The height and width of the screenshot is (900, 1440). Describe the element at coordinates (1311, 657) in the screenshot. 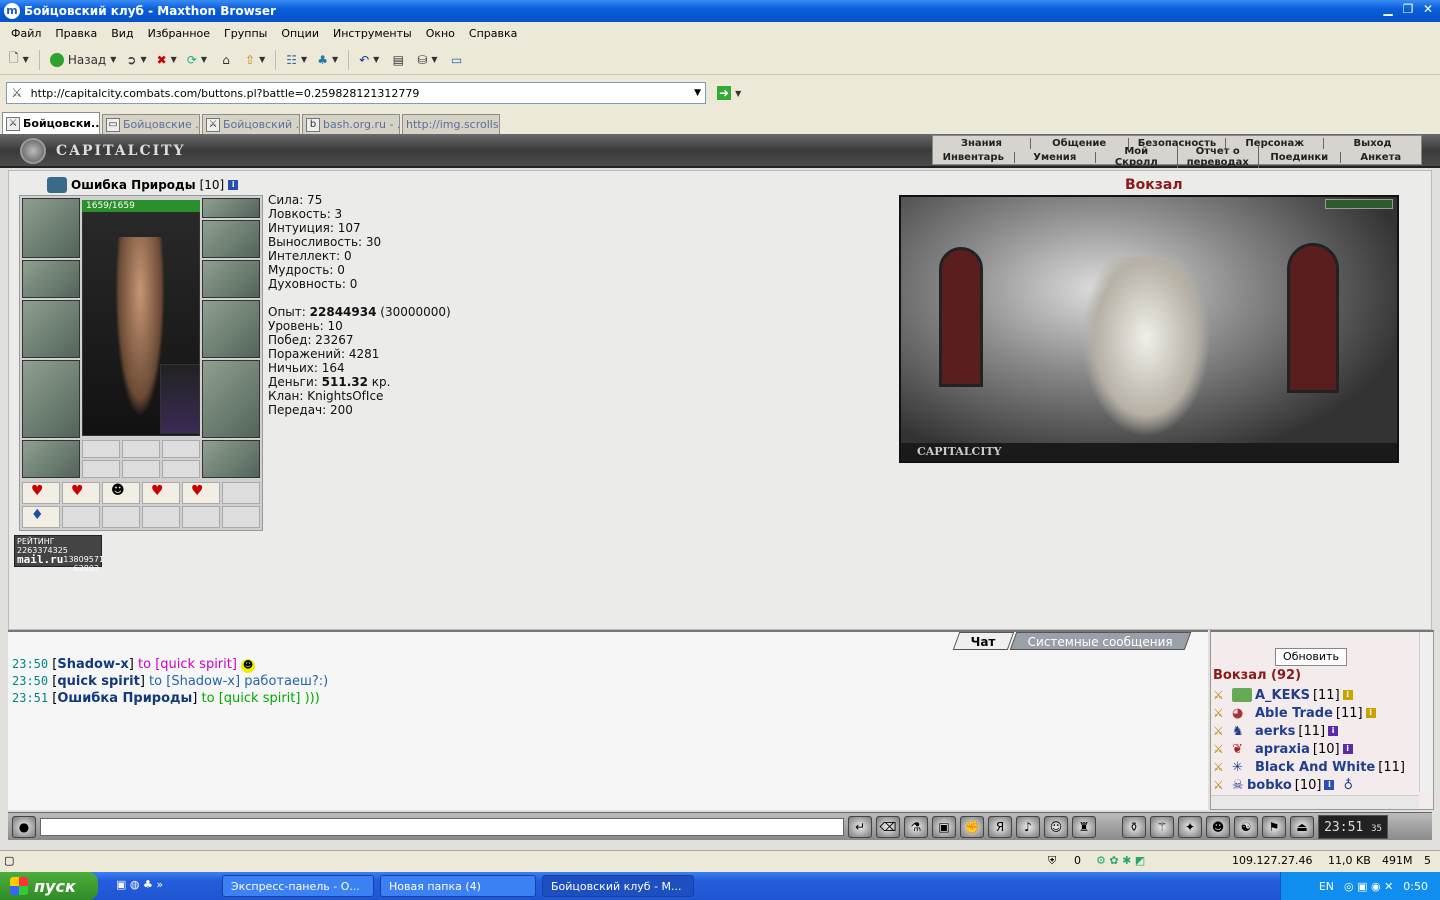

I see `refresh-button: Обновить` at that location.